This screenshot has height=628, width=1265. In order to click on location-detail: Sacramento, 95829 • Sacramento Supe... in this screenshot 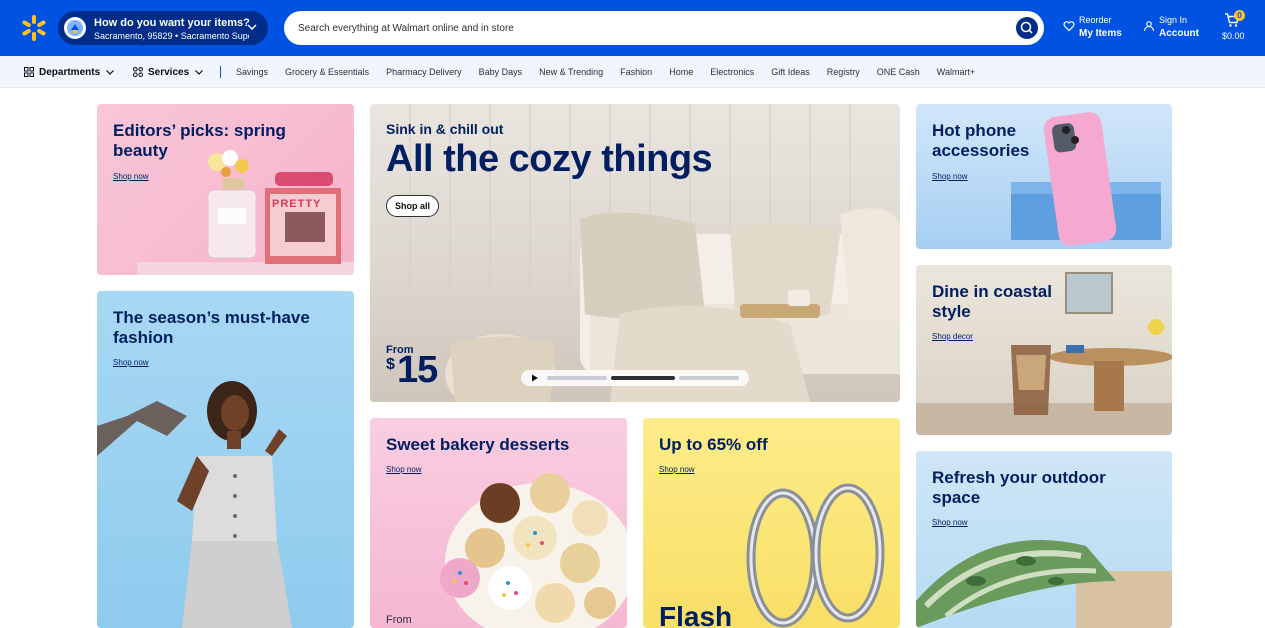, I will do `click(171, 36)`.